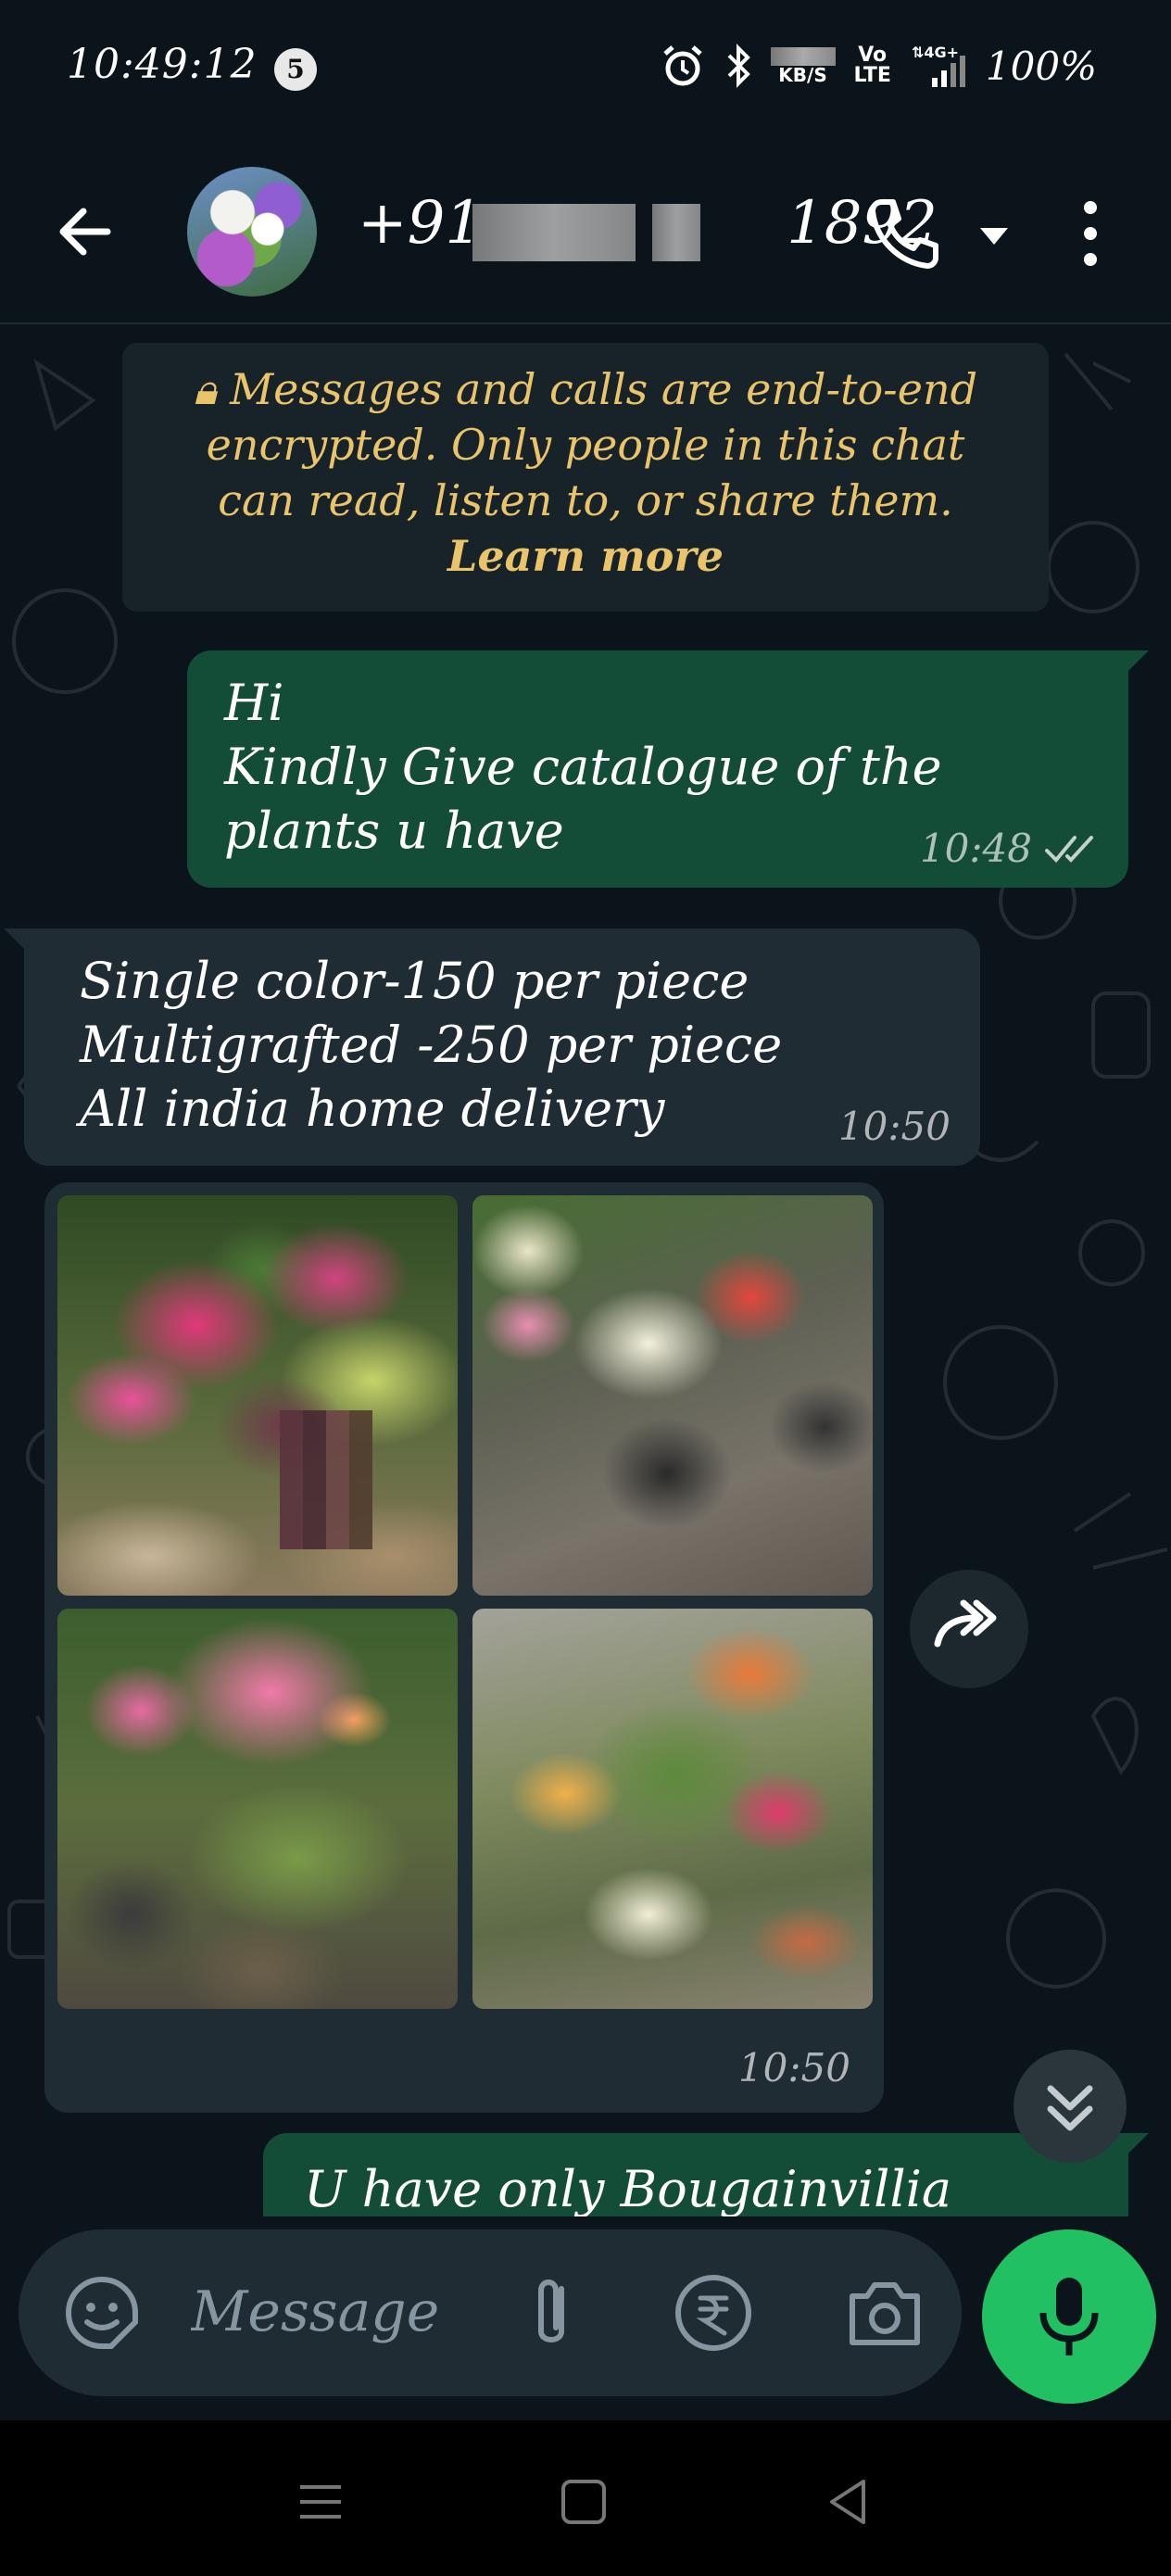 This screenshot has width=1171, height=2576. Describe the element at coordinates (552, 2312) in the screenshot. I see `paperclip-icon` at that location.